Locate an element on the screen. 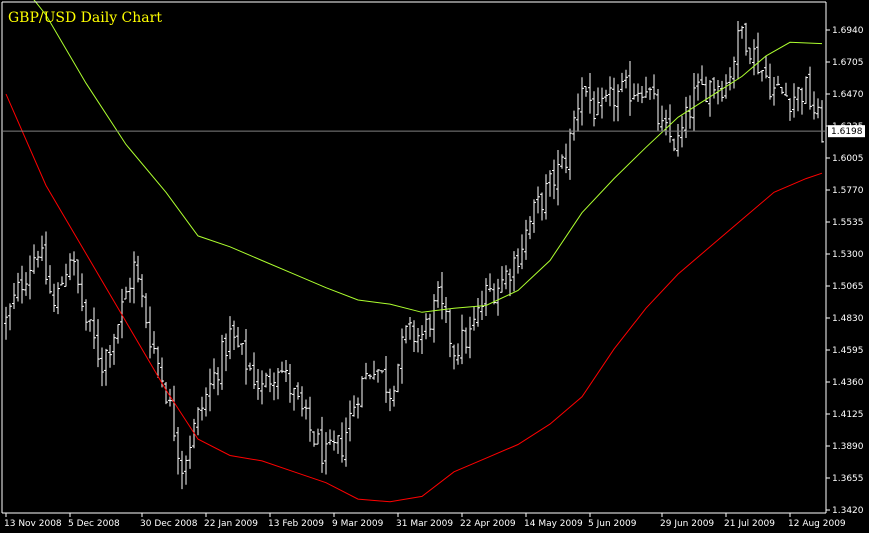 The width and height of the screenshot is (869, 533). x-tick-label: 29 Jun 2009 is located at coordinates (687, 524).